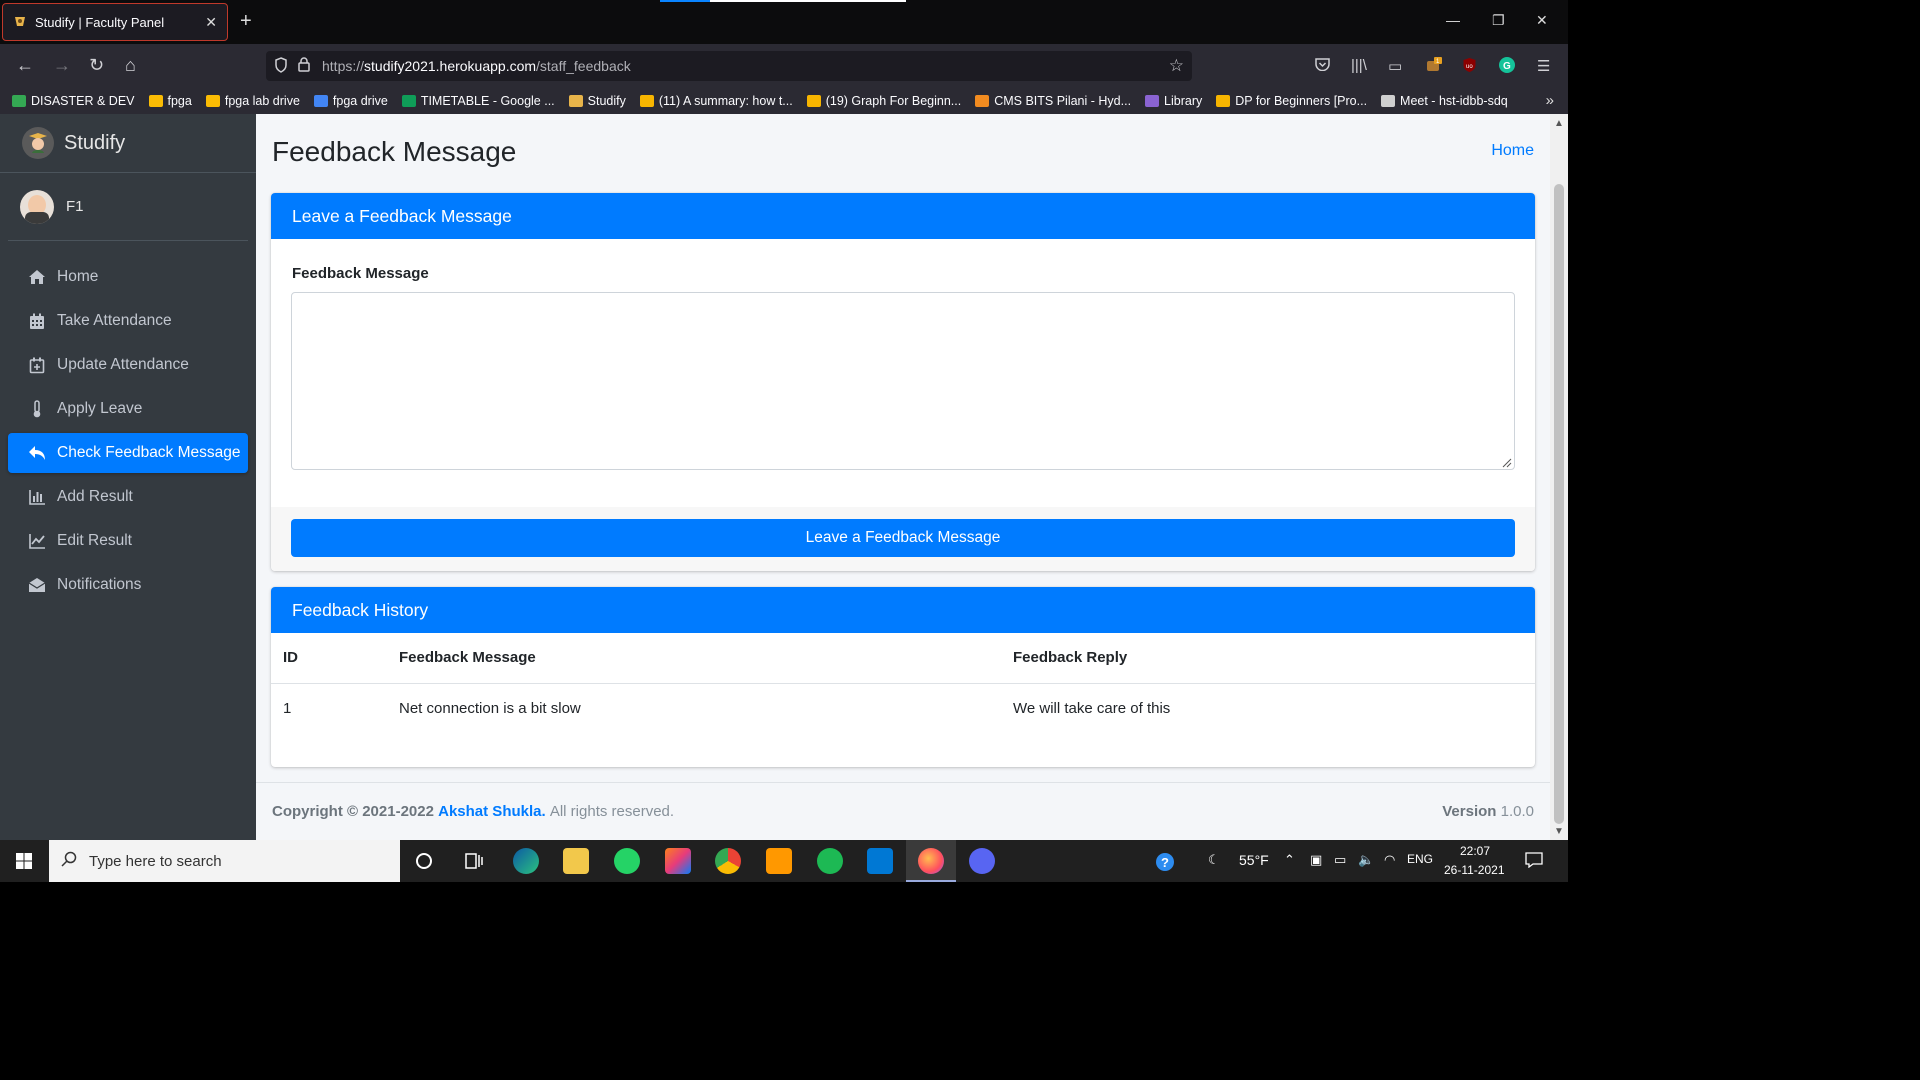 Image resolution: width=1920 pixels, height=1080 pixels. What do you see at coordinates (1512, 151) in the screenshot?
I see `breadcrumb-home-link: Home` at bounding box center [1512, 151].